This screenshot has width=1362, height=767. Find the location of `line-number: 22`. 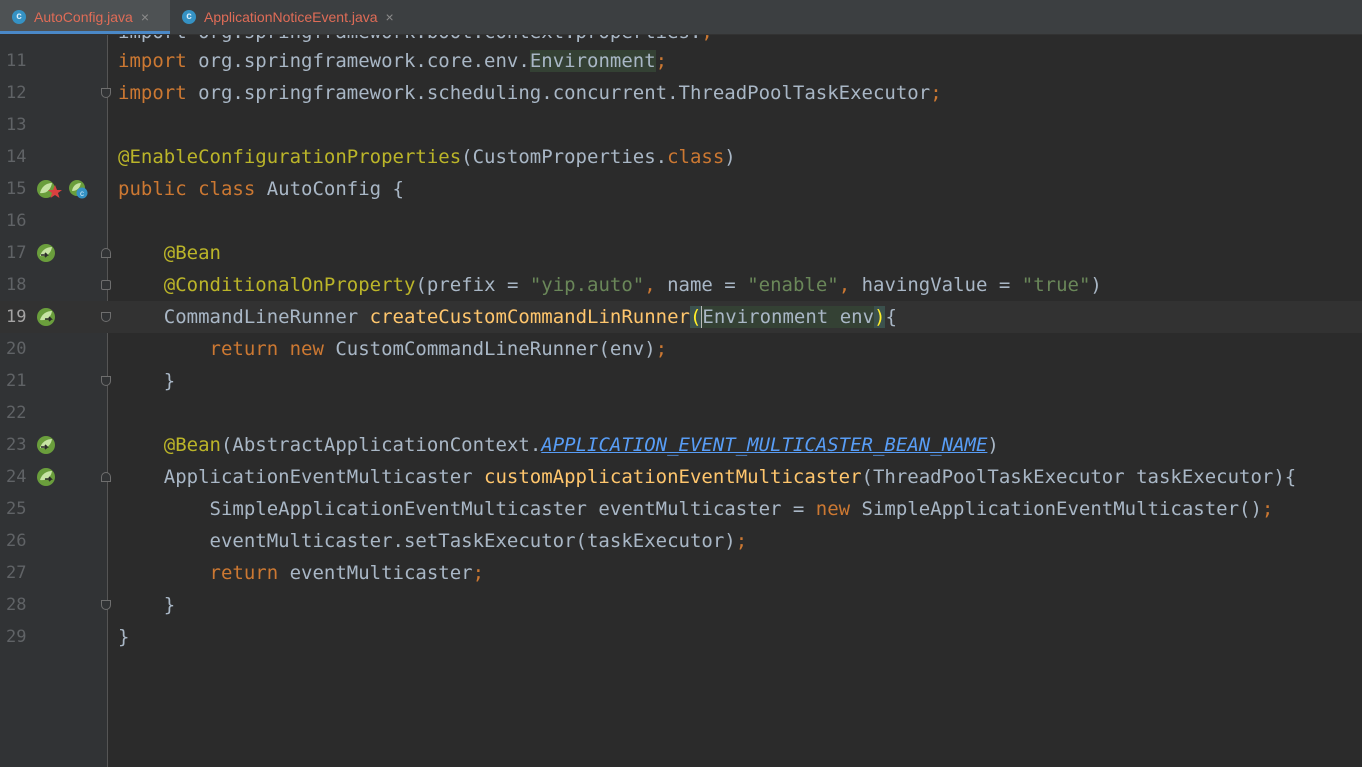

line-number: 22 is located at coordinates (16, 413).